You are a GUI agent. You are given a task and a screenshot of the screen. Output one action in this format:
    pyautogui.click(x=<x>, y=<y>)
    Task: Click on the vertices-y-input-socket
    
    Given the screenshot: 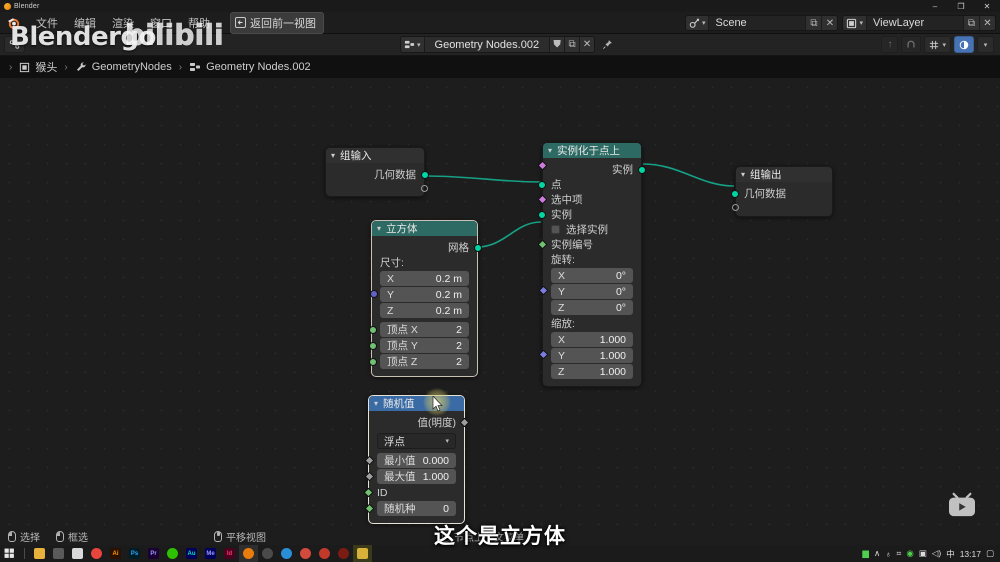 What is the action you would take?
    pyautogui.click(x=373, y=346)
    